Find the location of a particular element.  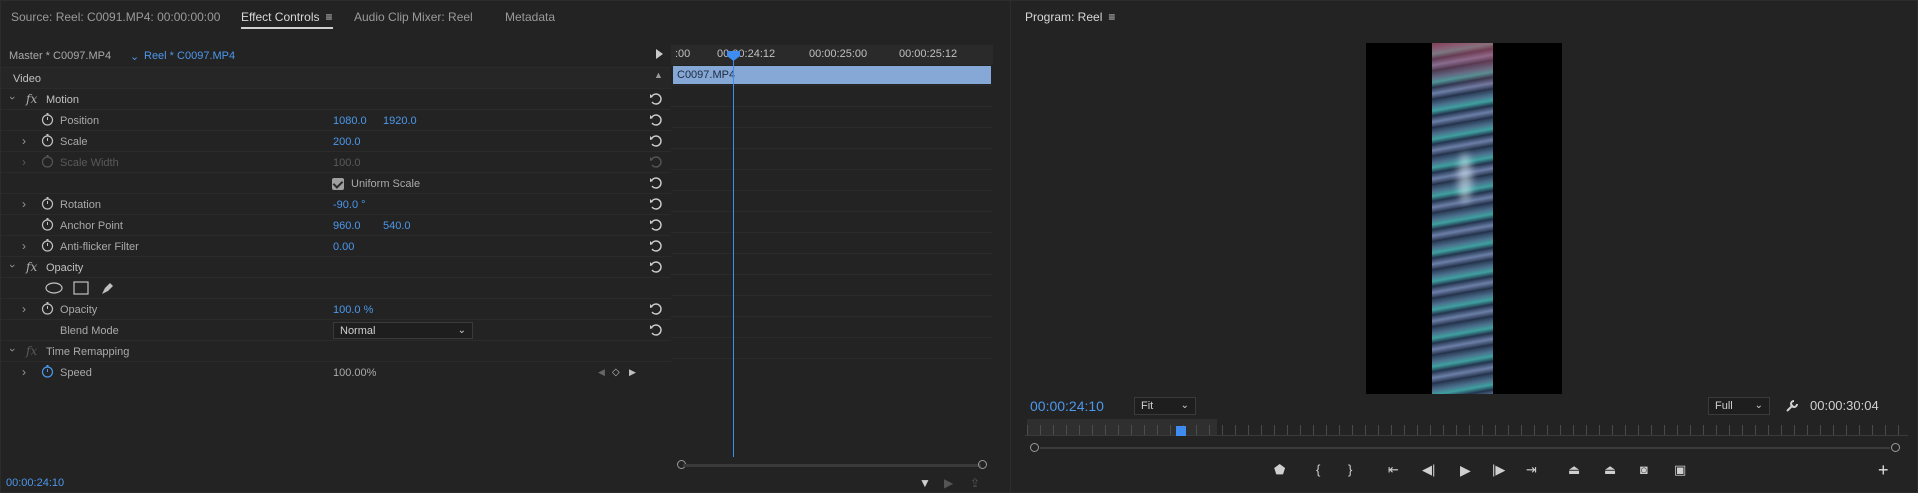

anti-flicker-label: Anti-flicker Filter is located at coordinates (99, 247).